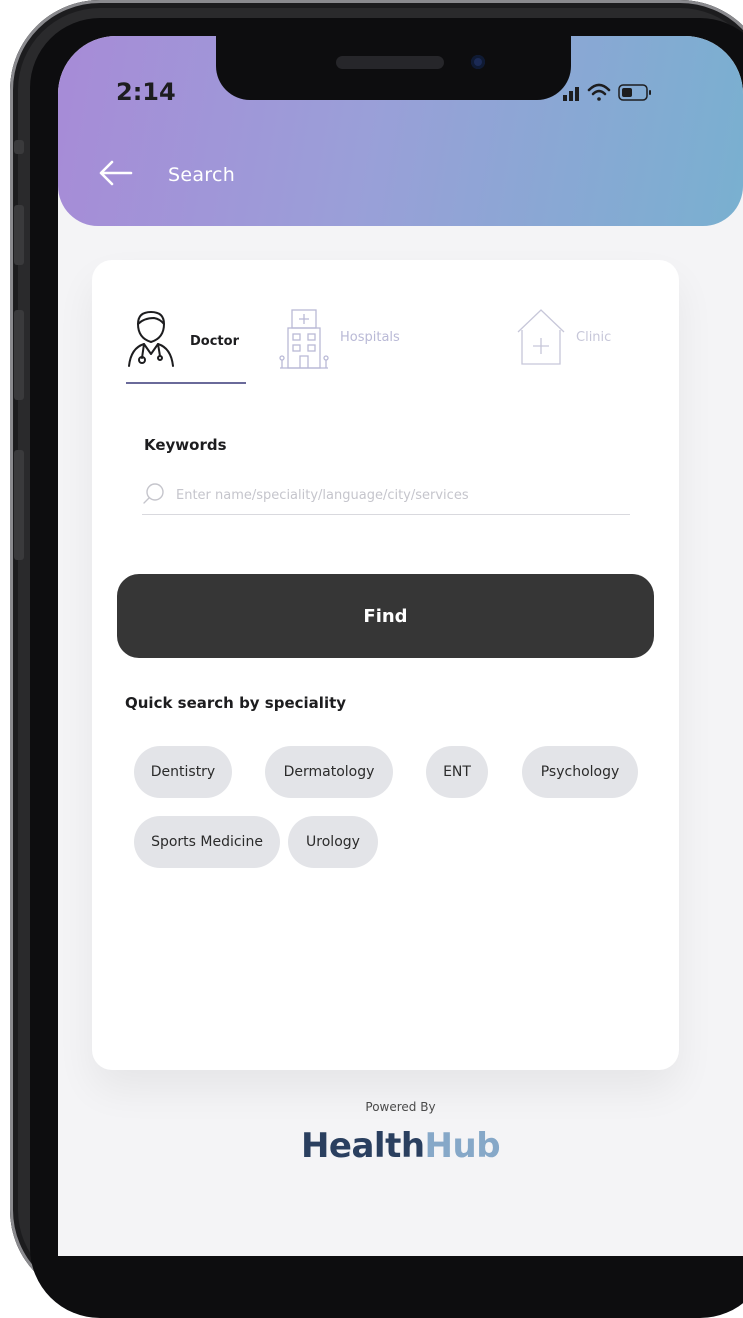 This screenshot has width=743, height=1318. What do you see at coordinates (400, 1107) in the screenshot?
I see `powered-by-label: Powered By` at bounding box center [400, 1107].